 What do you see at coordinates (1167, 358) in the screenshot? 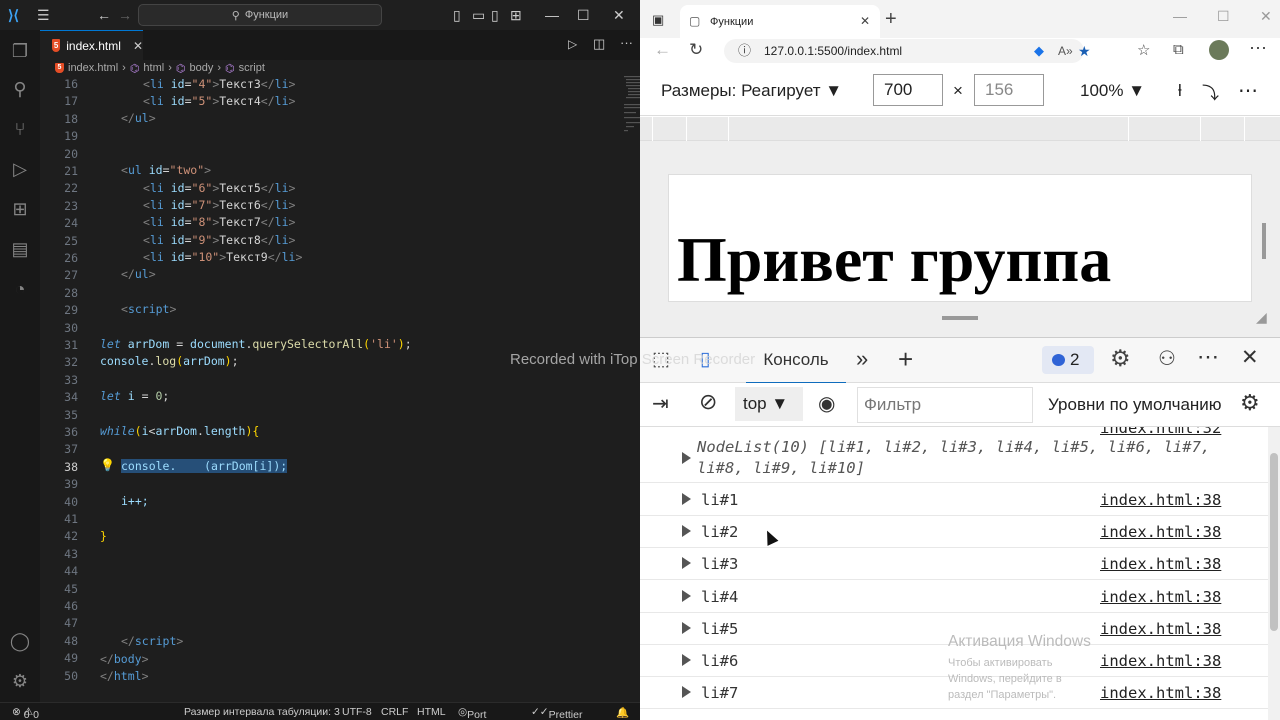
I see `customize-icon: ⚇` at bounding box center [1167, 358].